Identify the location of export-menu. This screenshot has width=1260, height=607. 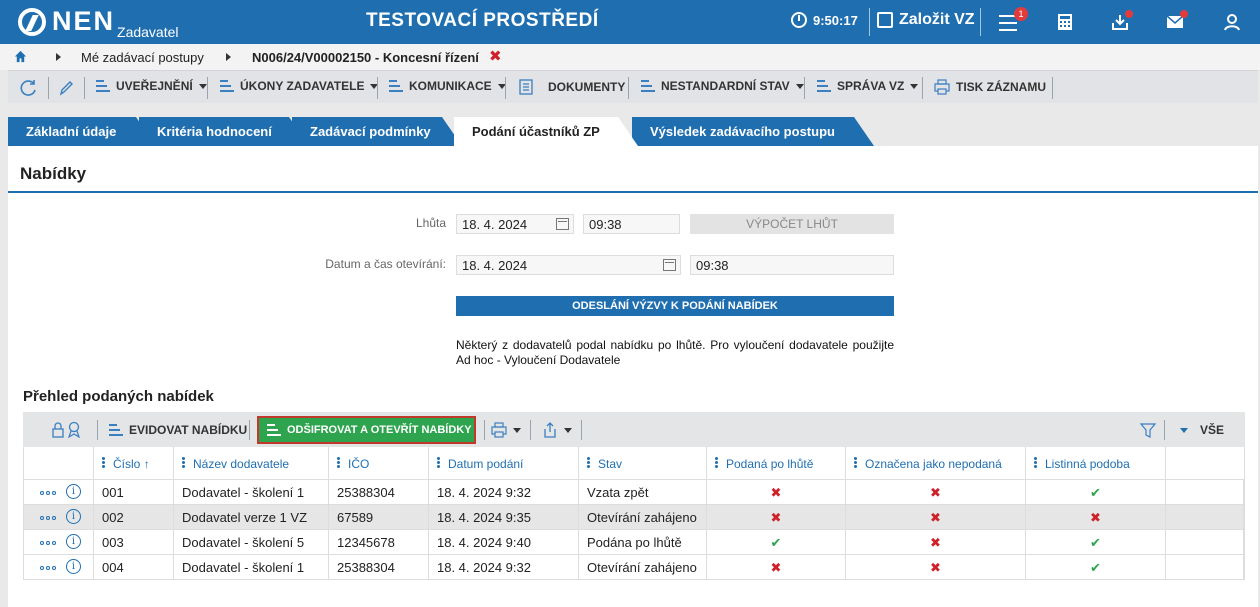
(557, 430).